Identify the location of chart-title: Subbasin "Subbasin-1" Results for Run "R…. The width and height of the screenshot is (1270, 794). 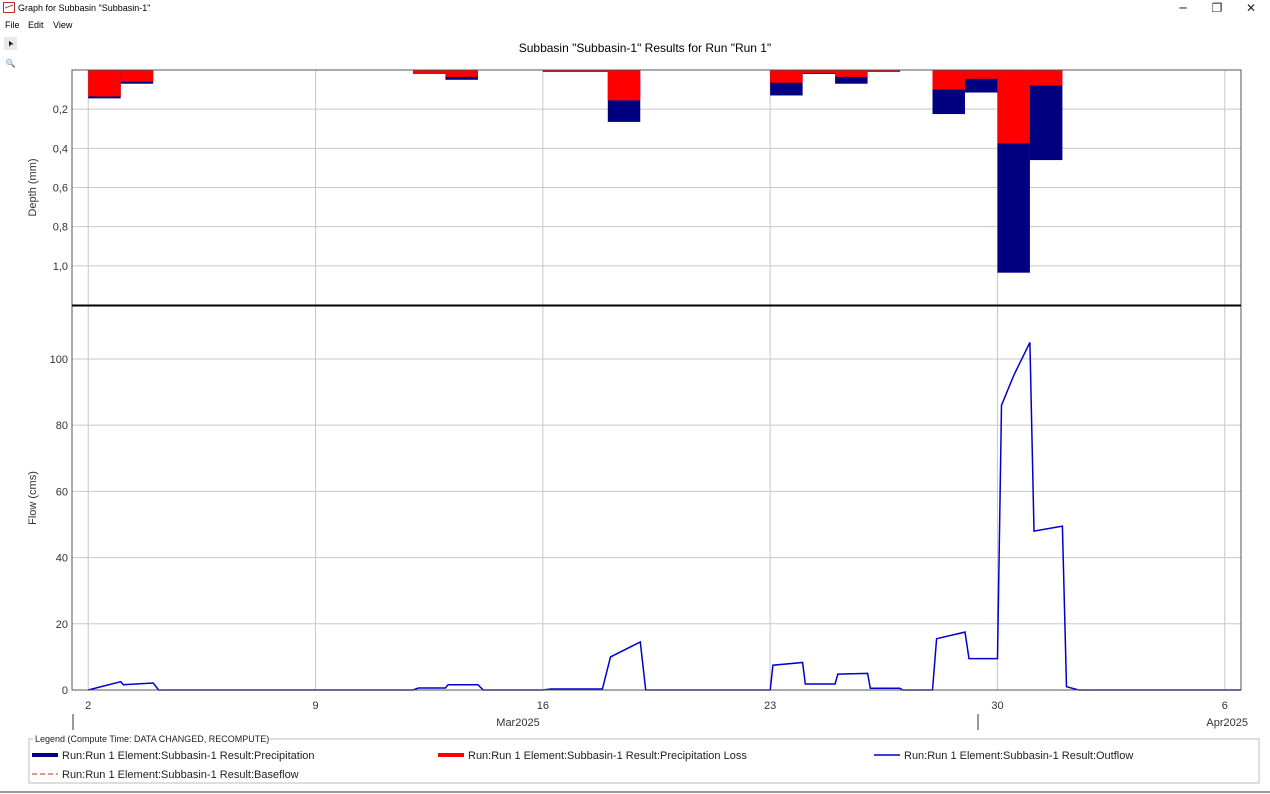
(645, 48).